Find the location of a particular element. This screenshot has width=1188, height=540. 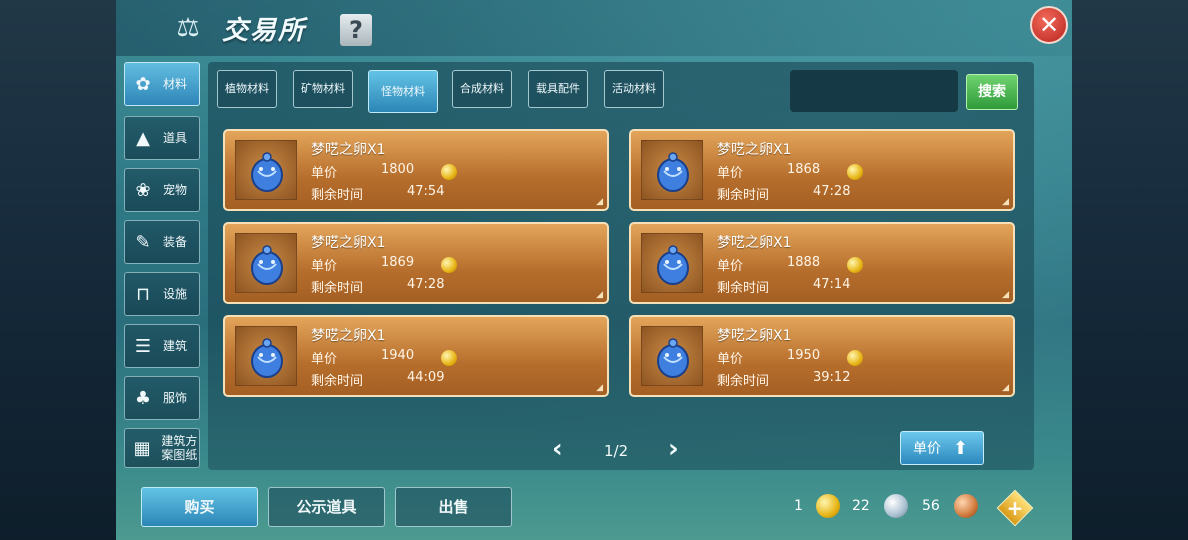

background-left is located at coordinates (58, 270).